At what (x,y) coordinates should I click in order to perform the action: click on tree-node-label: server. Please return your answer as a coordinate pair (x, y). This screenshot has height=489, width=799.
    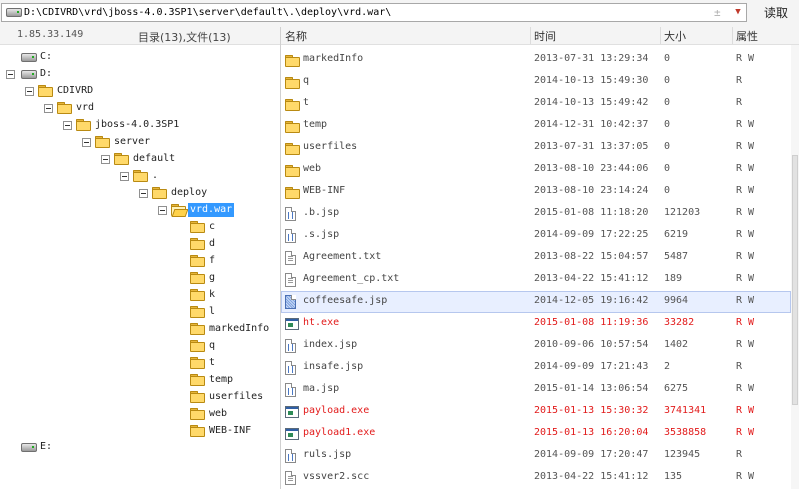
    Looking at the image, I should click on (132, 142).